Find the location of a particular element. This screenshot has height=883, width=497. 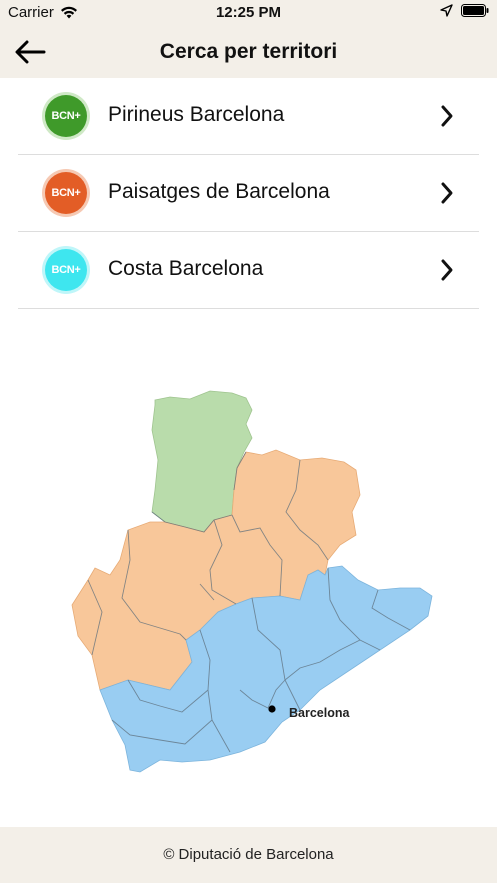

footer: © Diputació de Barcelona is located at coordinates (248, 855).